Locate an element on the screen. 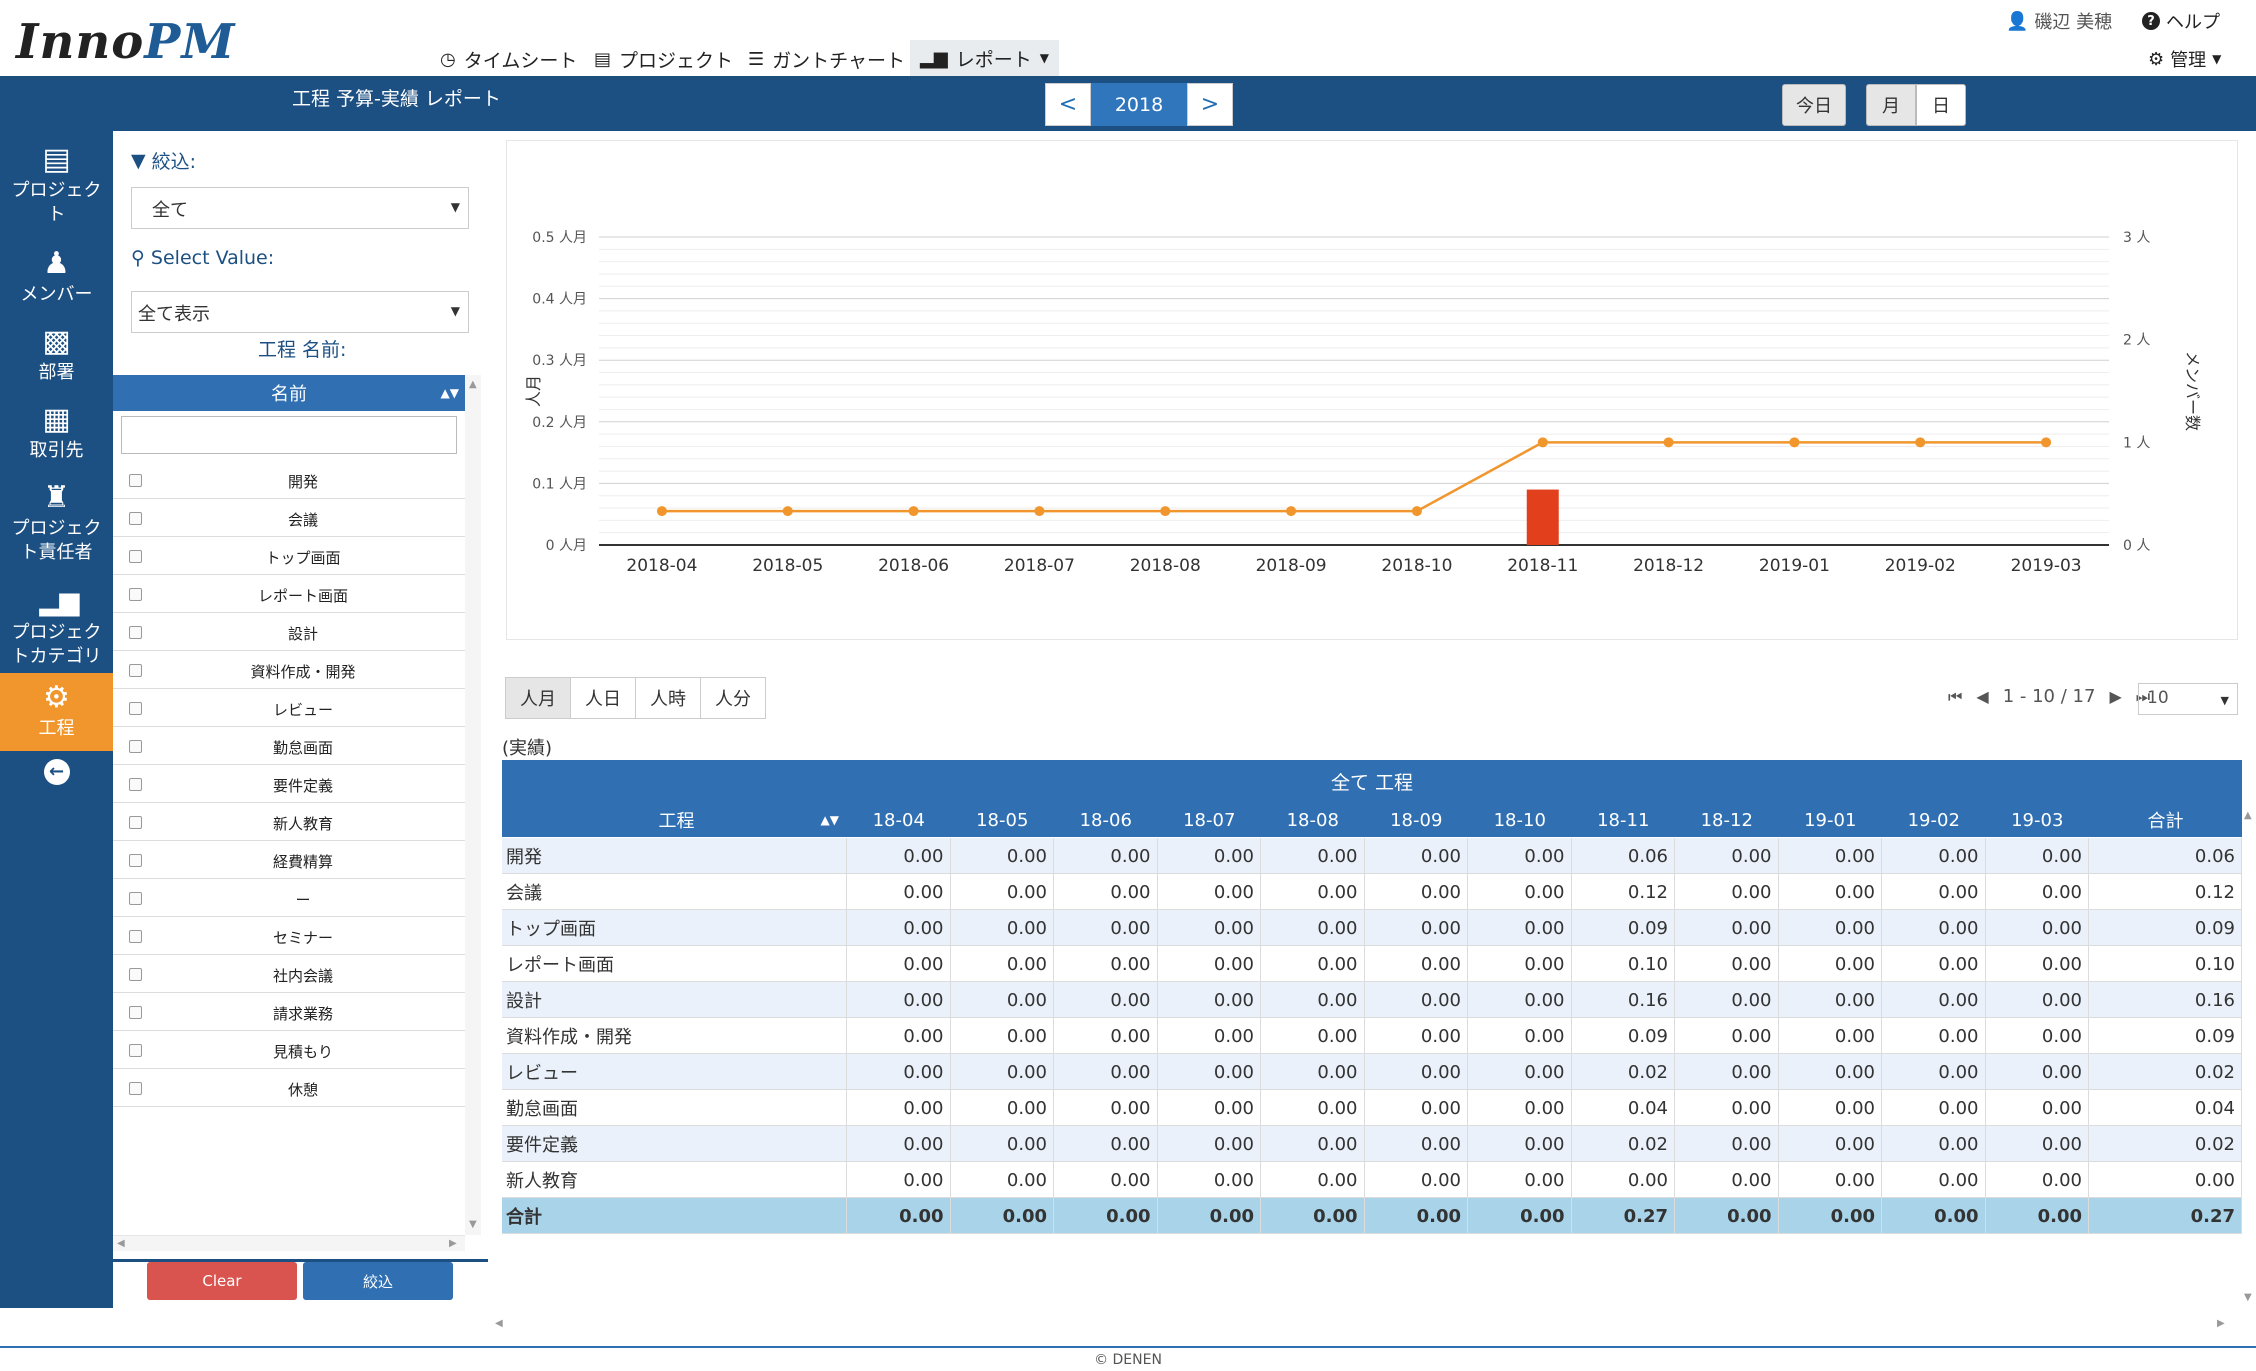 The height and width of the screenshot is (1371, 2256). list-item: 見積もり is located at coordinates (289, 1050).